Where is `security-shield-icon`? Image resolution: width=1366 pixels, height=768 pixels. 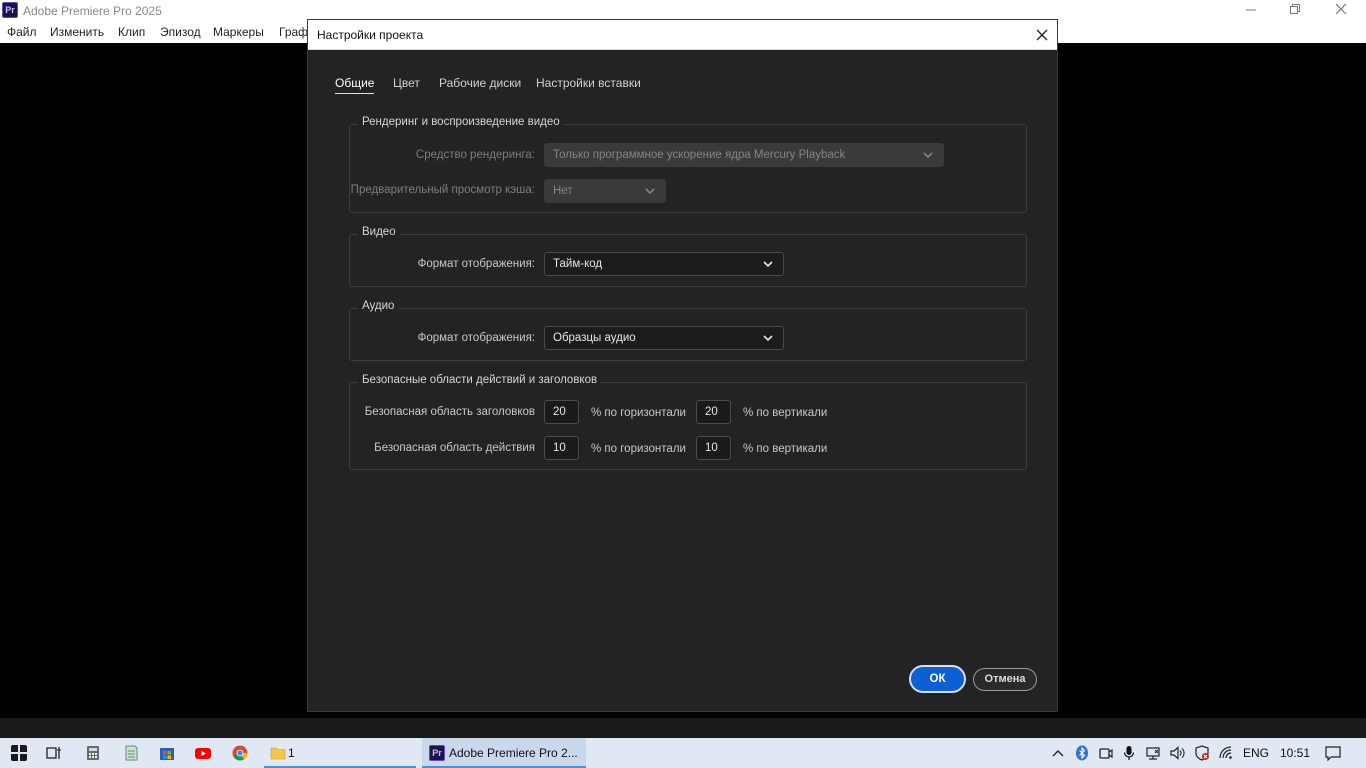 security-shield-icon is located at coordinates (1202, 753).